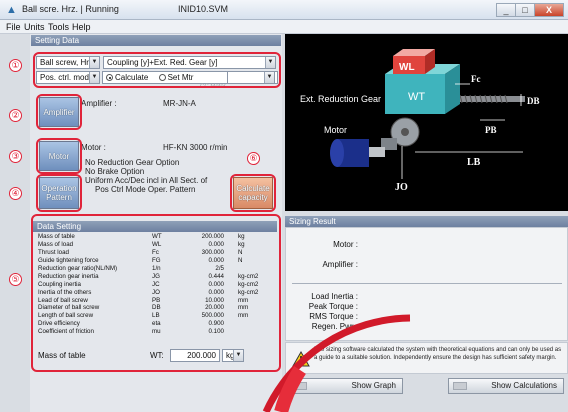  I want to click on menu-help: Help, so click(81, 27).